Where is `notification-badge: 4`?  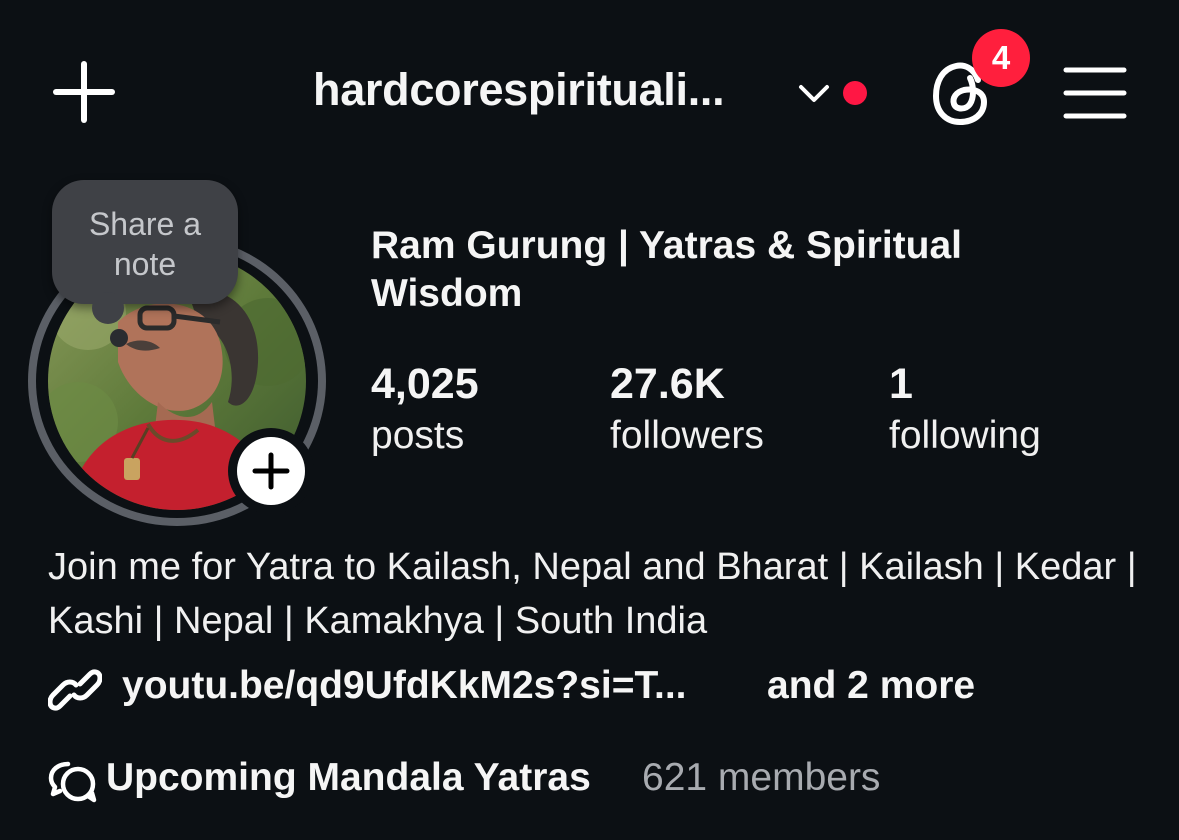
notification-badge: 4 is located at coordinates (1001, 58).